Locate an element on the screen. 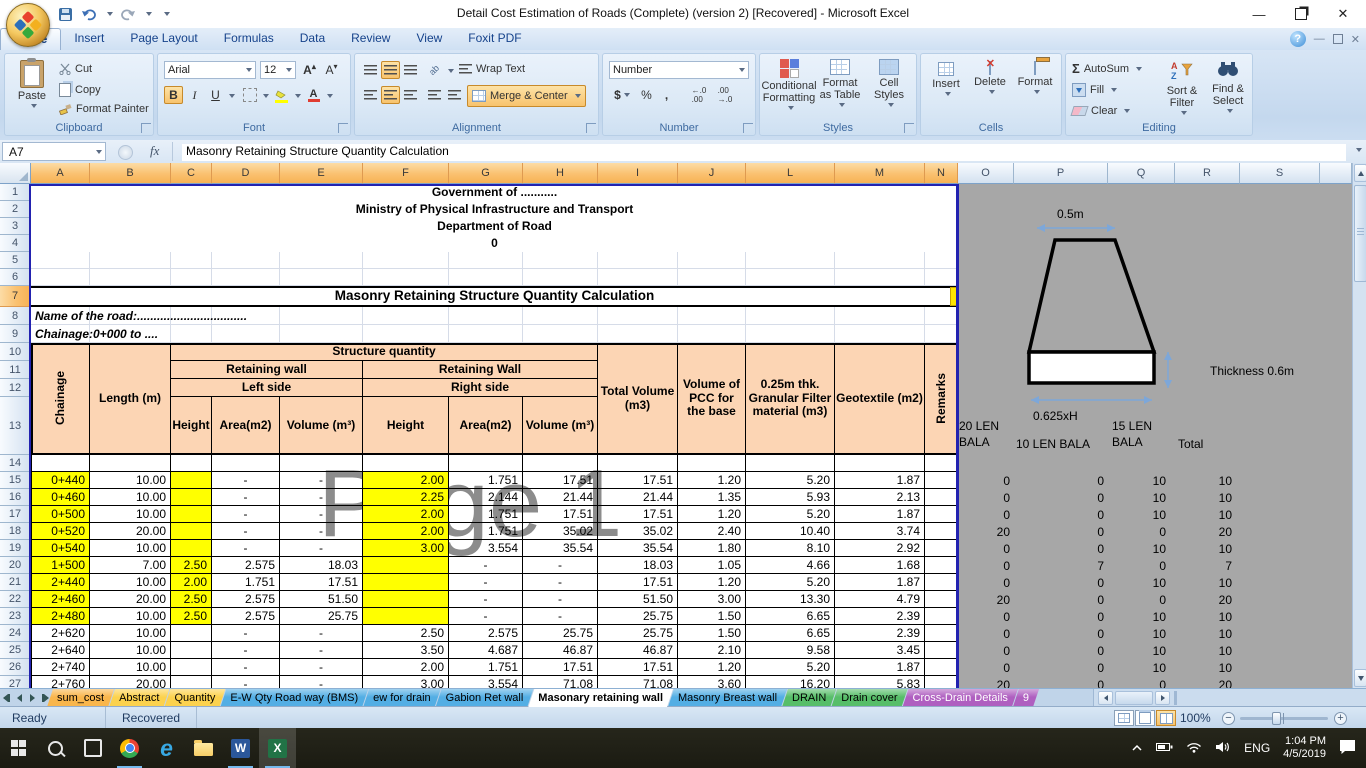 This screenshot has height=768, width=1366. cell-L21: 5.20 is located at coordinates (790, 582).